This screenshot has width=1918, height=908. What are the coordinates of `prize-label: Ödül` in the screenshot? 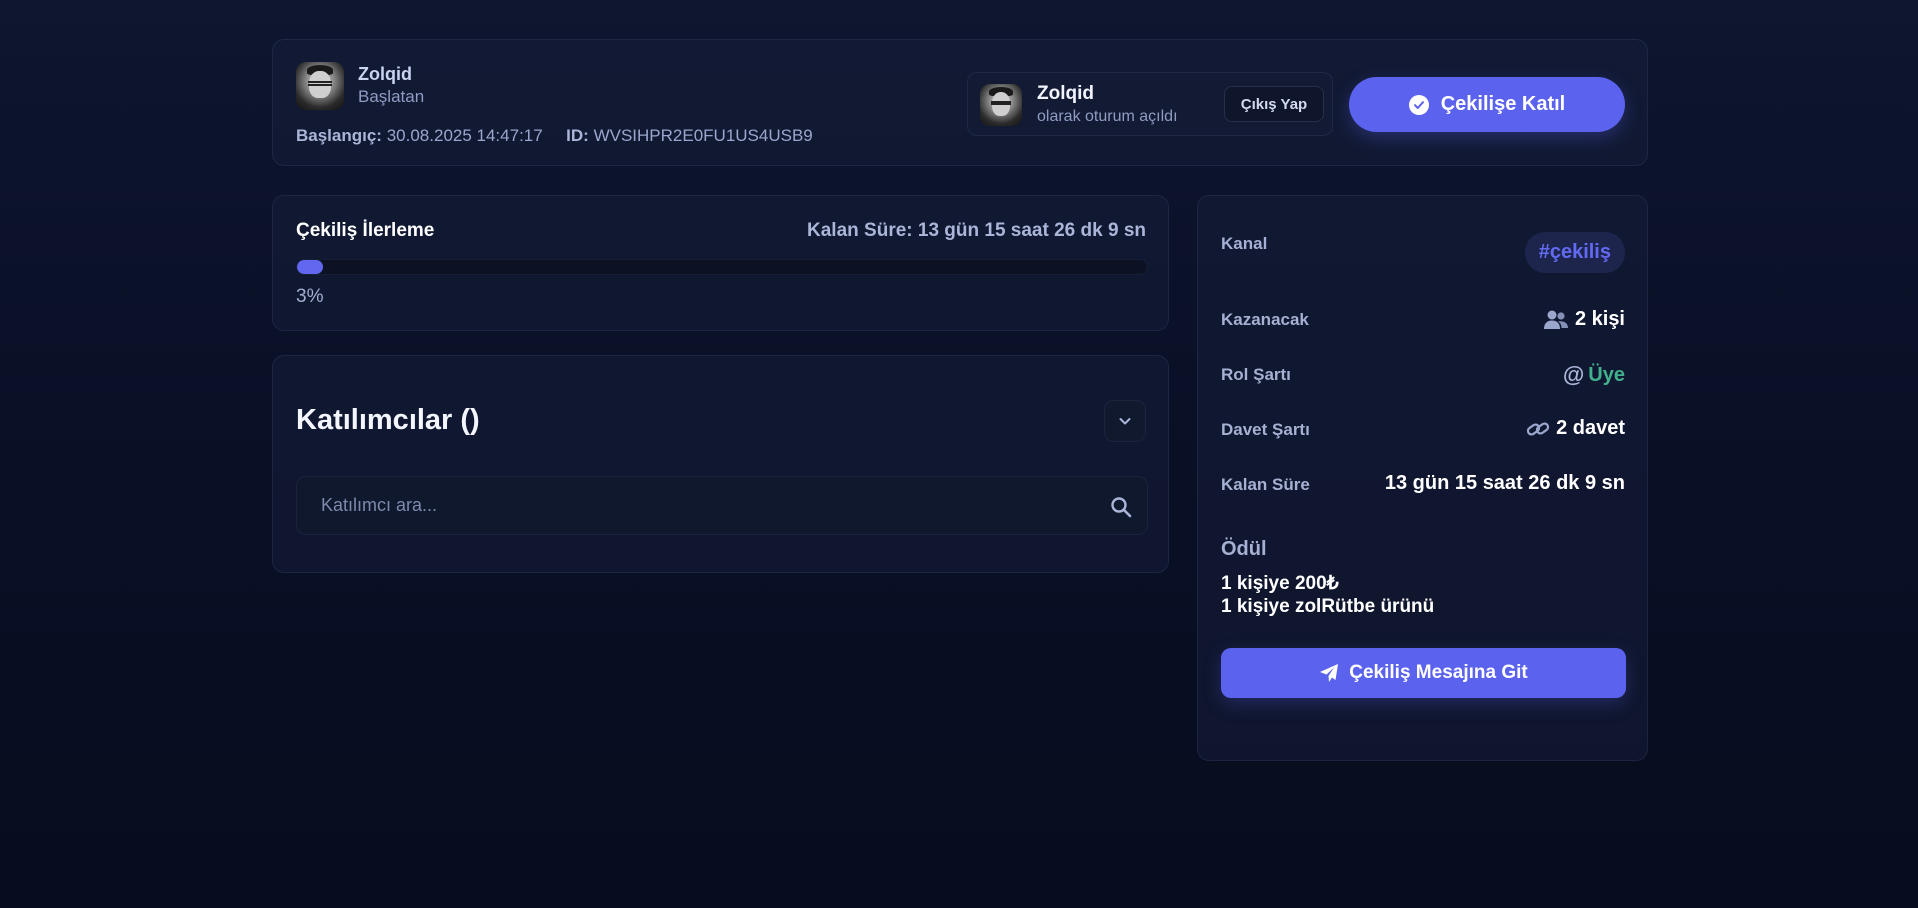 It's located at (1244, 549).